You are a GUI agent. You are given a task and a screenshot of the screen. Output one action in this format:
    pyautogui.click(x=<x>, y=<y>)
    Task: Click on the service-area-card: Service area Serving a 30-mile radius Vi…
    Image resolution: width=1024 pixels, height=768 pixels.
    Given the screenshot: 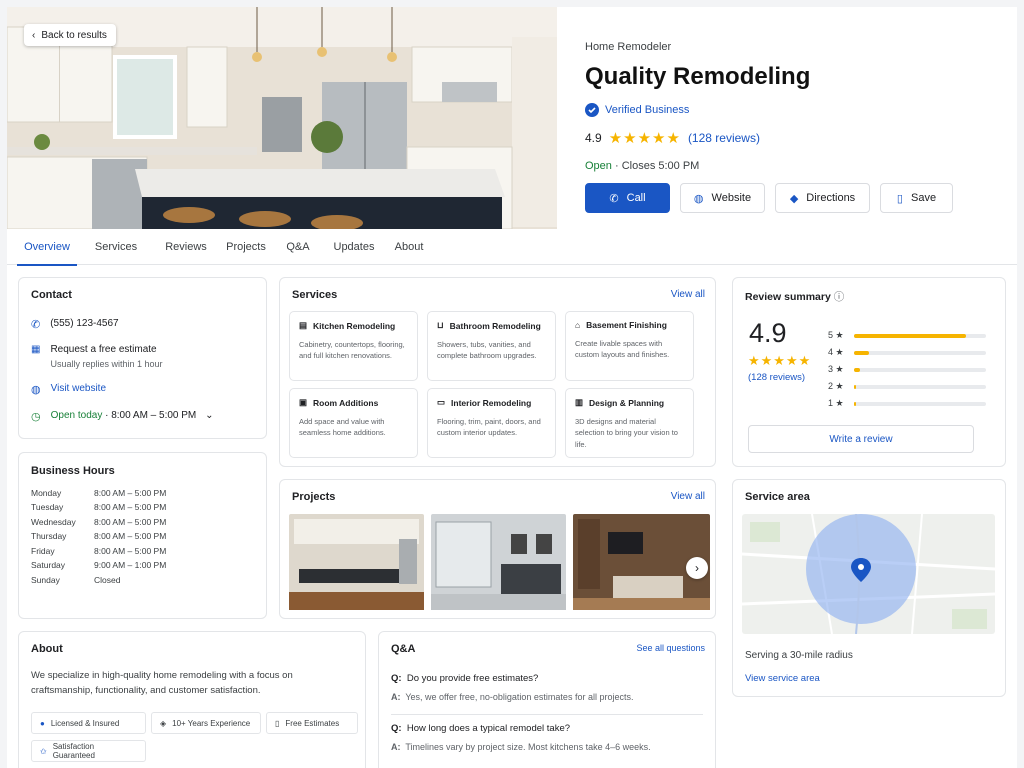 What is the action you would take?
    pyautogui.click(x=869, y=588)
    